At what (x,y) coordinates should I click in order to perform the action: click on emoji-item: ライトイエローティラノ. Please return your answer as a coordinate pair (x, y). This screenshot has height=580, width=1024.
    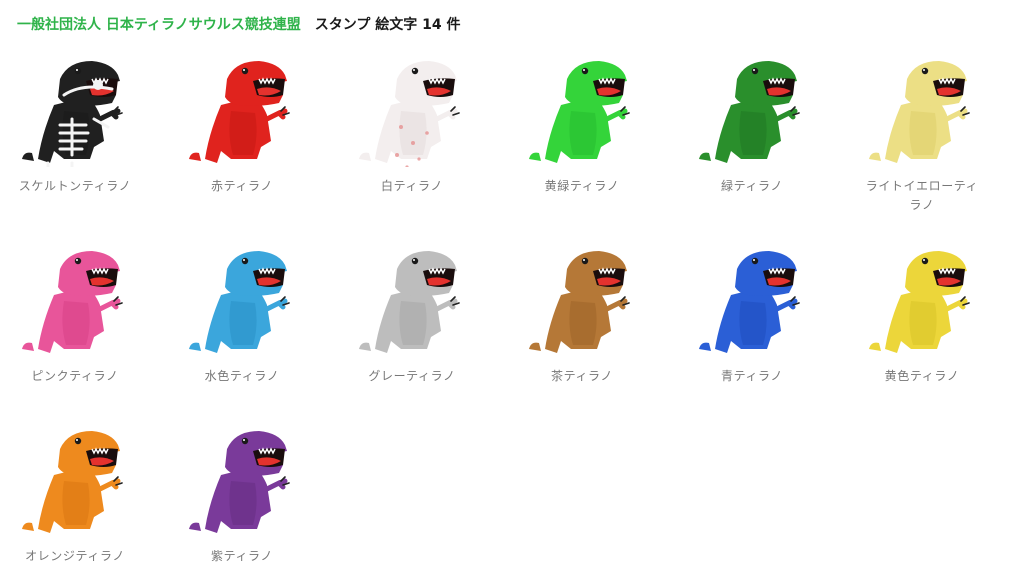
    Looking at the image, I should click on (922, 135).